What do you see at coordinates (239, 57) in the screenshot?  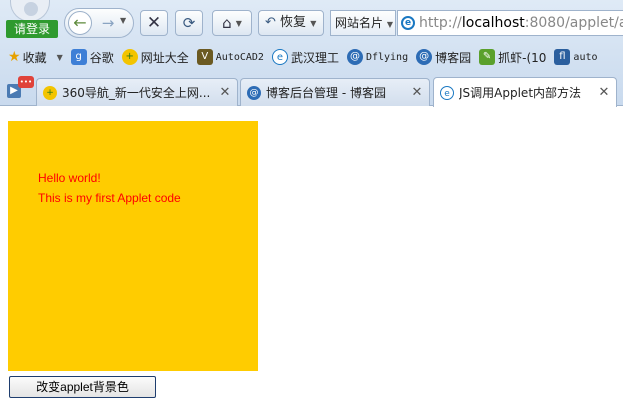 I see `bookmark-label: AutoCAD2` at bounding box center [239, 57].